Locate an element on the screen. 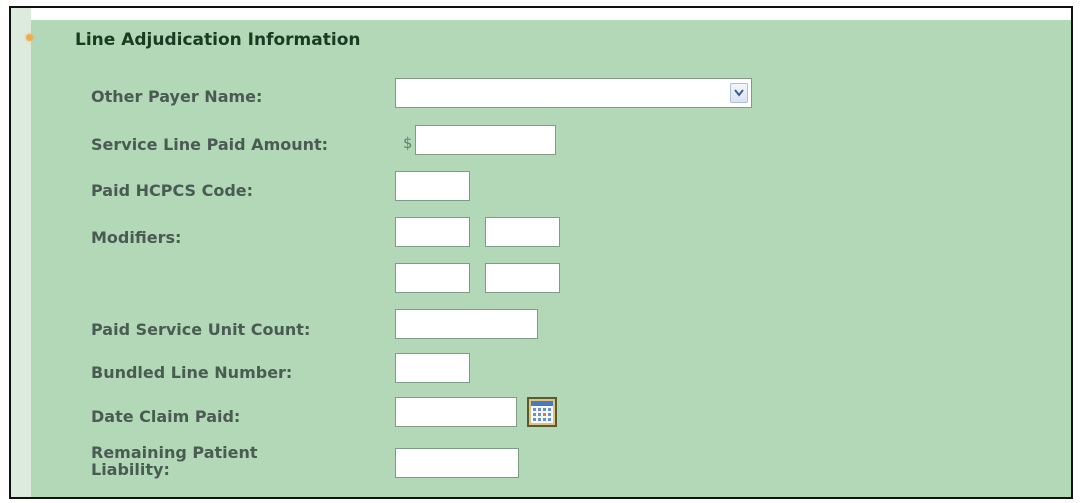  modifier-4-input is located at coordinates (522, 278).